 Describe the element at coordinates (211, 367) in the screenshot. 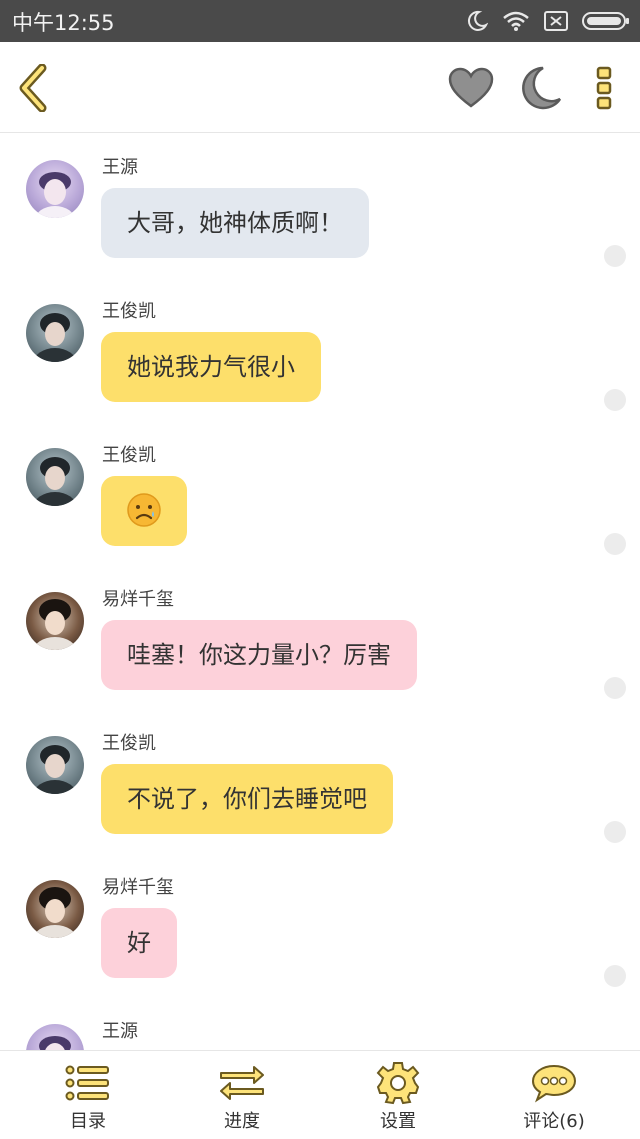

I see `message-bubble: 她说我力气很小` at that location.